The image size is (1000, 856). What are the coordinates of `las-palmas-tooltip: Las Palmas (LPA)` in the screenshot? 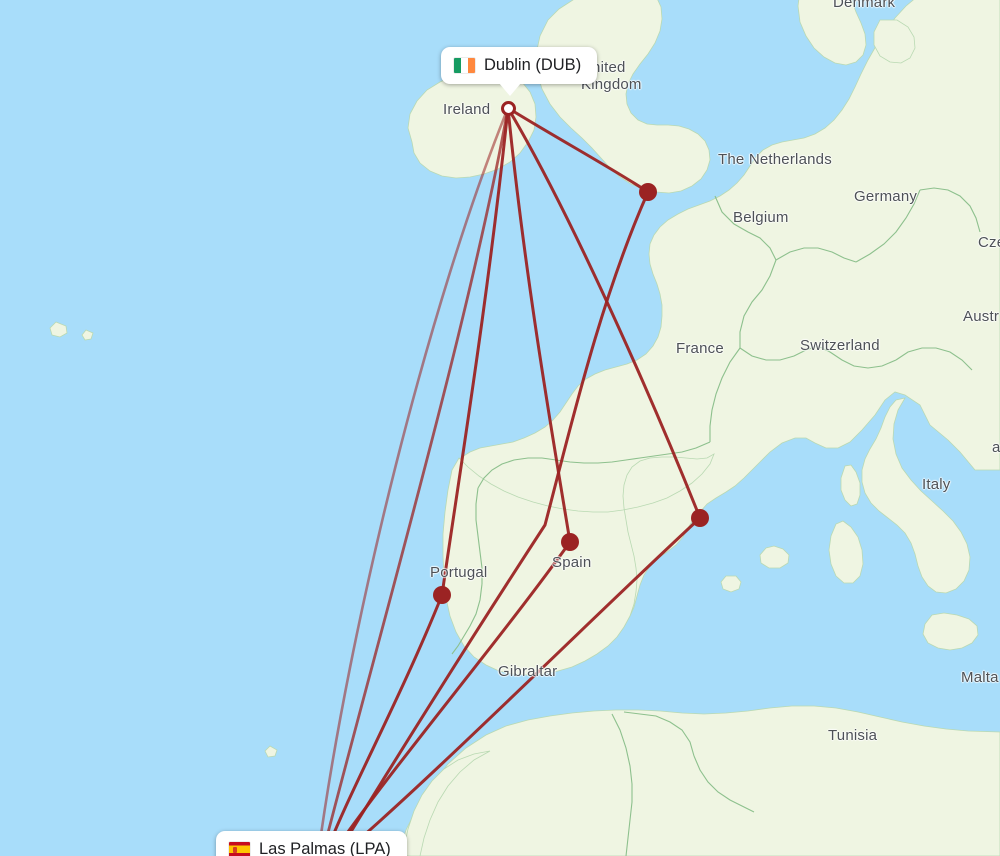 It's located at (311, 843).